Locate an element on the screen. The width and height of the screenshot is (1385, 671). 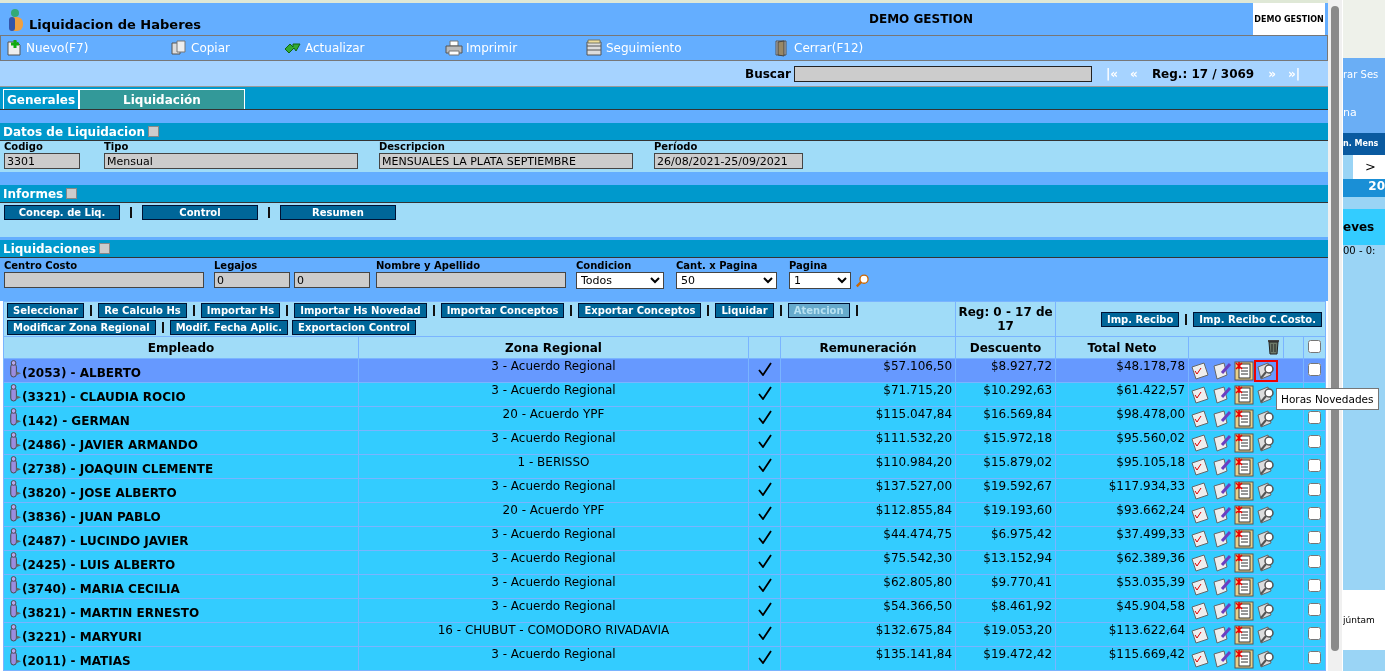
print-button: Imp. Recibo is located at coordinates (1140, 319).